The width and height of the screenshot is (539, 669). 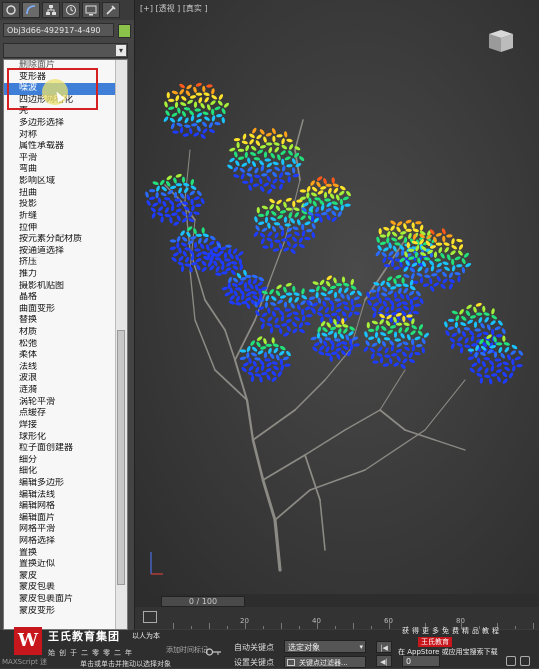 I want to click on modifier-list-item: 平滑, so click(x=60, y=159).